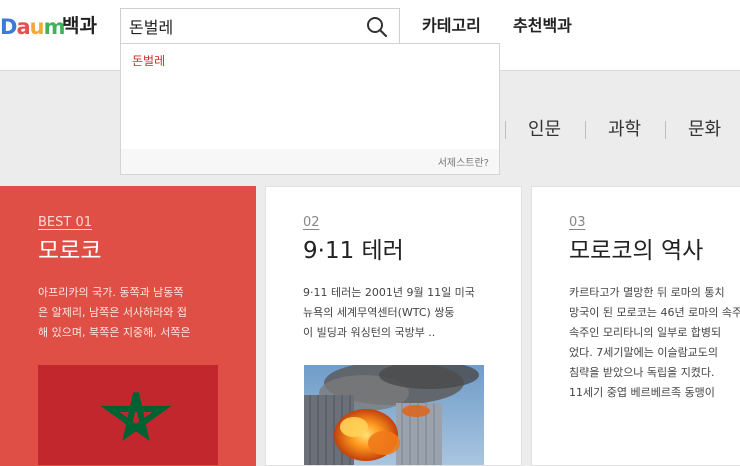  What do you see at coordinates (463, 161) in the screenshot?
I see `suggest-help-link: 서제스트란?` at bounding box center [463, 161].